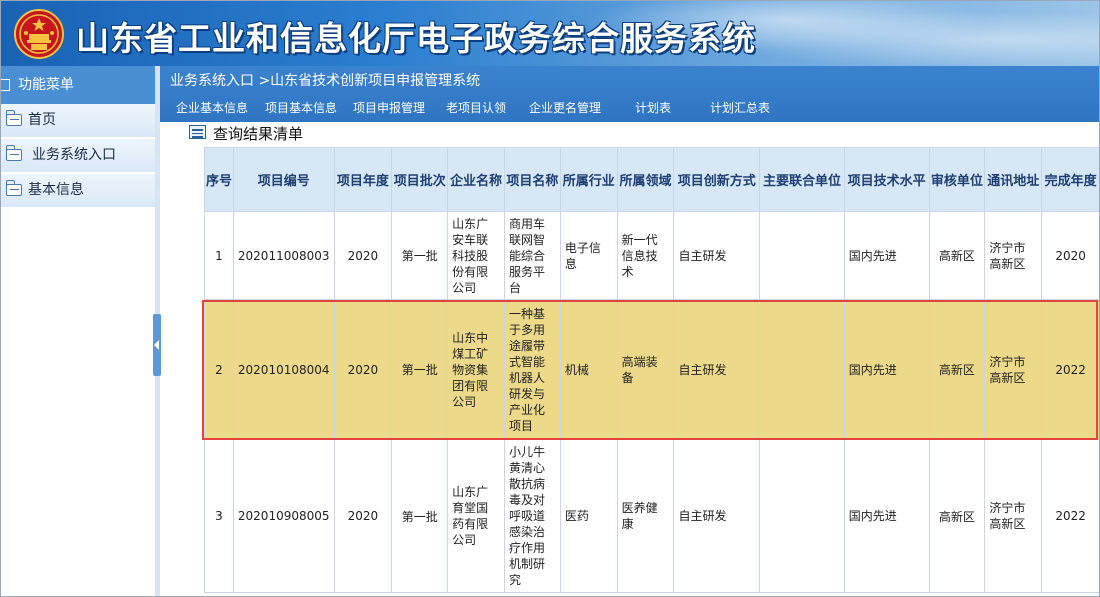 This screenshot has height=597, width=1100. I want to click on cell-seq: 3, so click(219, 516).